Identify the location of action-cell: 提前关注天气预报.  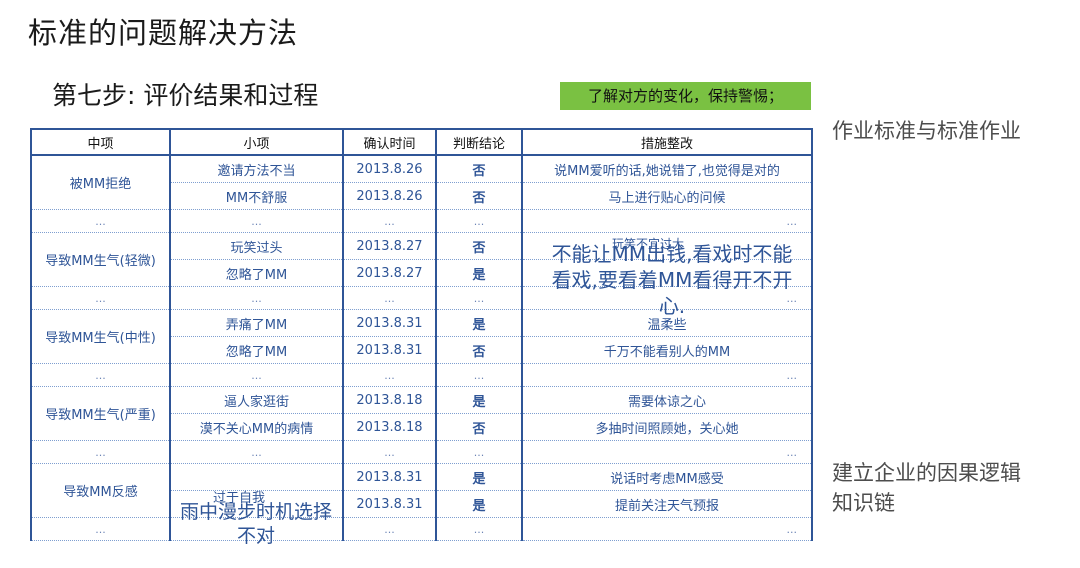
(667, 504).